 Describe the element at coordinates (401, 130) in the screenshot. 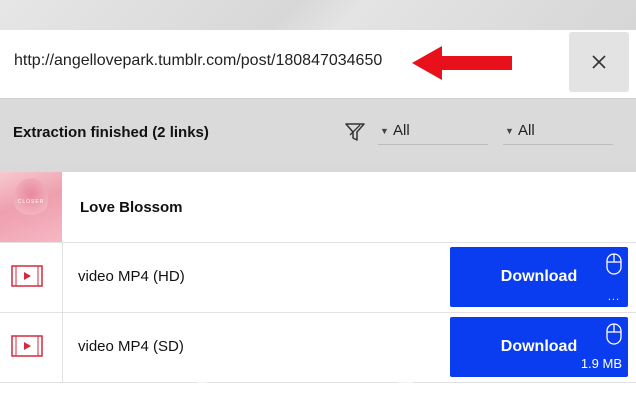

I see `filter-select-type-value: All` at that location.